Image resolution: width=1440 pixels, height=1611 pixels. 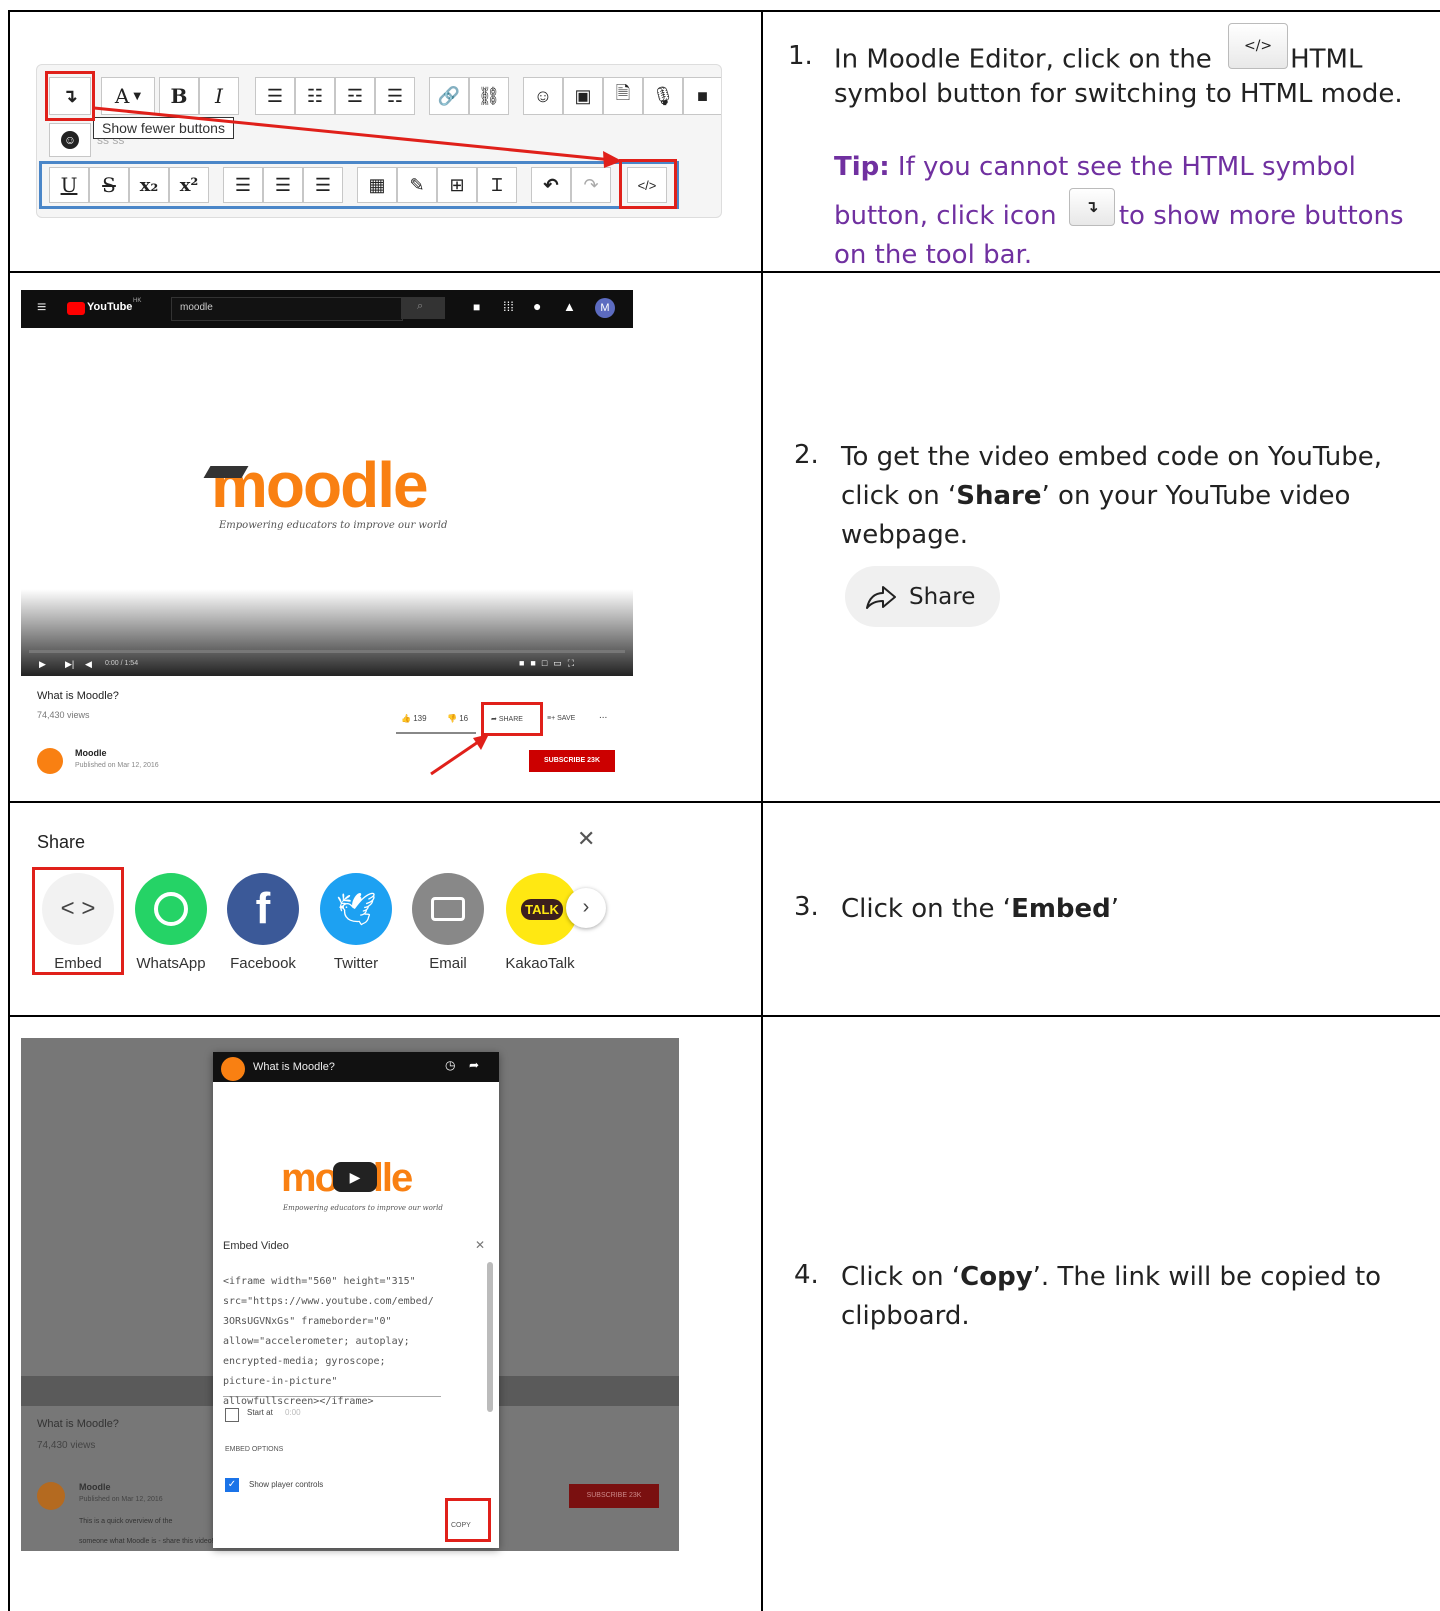 What do you see at coordinates (355, 1177) in the screenshot?
I see `embed-play-icon: ▶` at bounding box center [355, 1177].